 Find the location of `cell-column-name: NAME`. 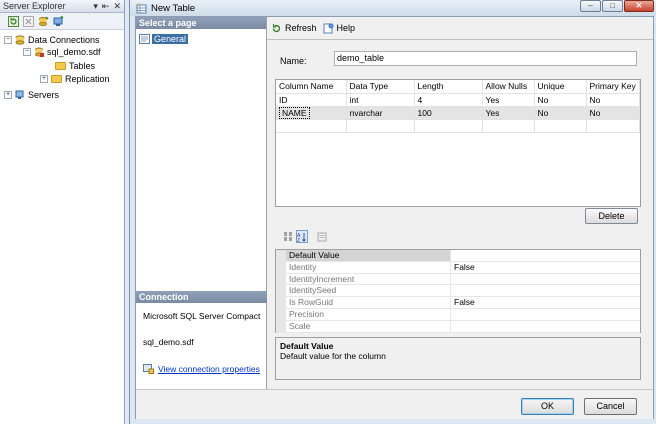

cell-column-name: NAME is located at coordinates (311, 113).